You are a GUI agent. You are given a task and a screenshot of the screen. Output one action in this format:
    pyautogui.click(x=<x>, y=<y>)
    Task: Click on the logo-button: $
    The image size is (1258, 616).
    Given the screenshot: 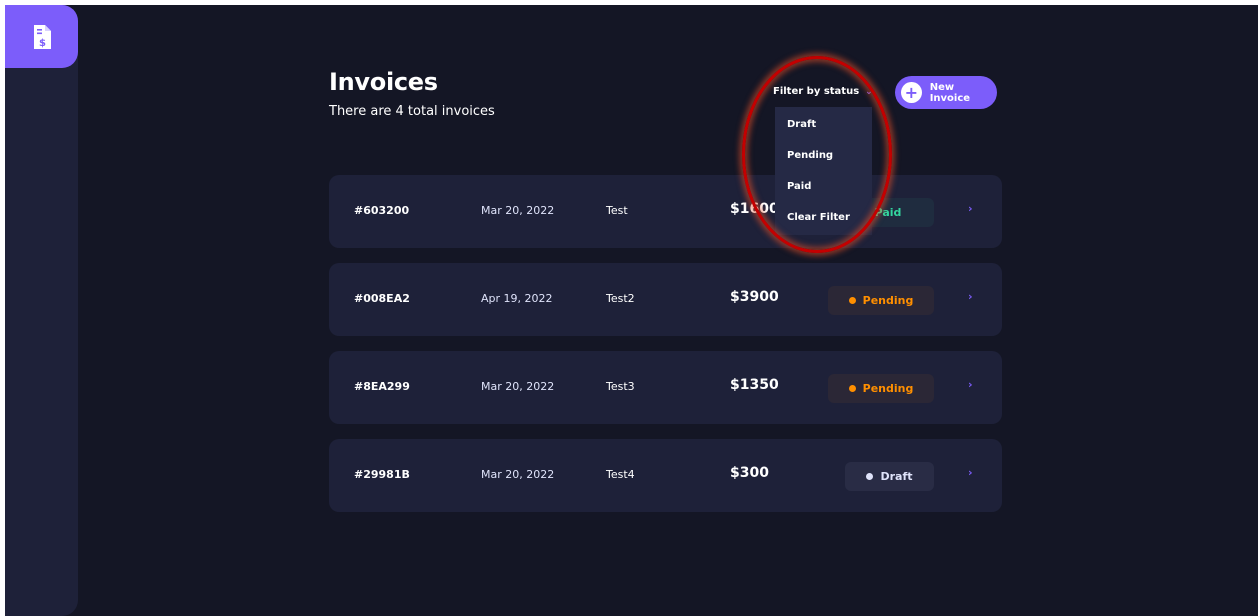 What is the action you would take?
    pyautogui.click(x=41, y=36)
    